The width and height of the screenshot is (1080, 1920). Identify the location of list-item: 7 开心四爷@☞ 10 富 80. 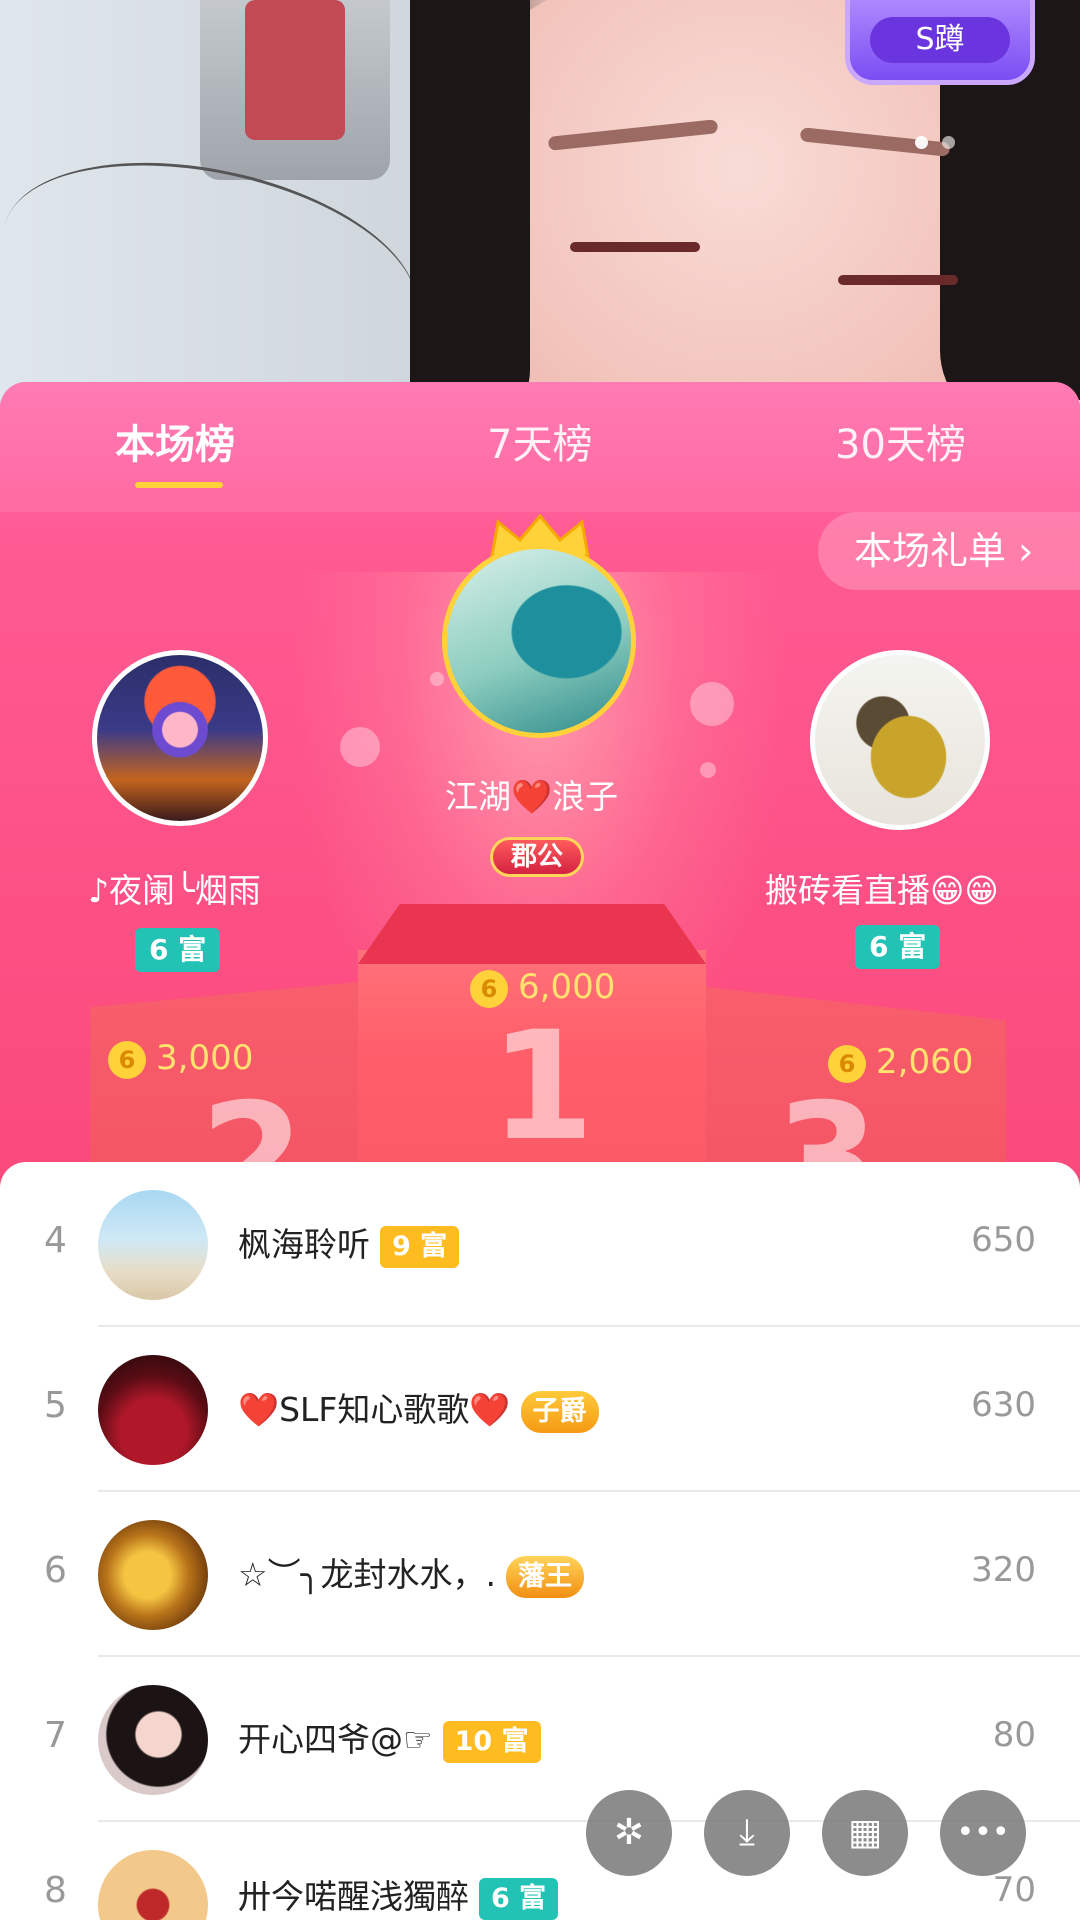
(540, 1739).